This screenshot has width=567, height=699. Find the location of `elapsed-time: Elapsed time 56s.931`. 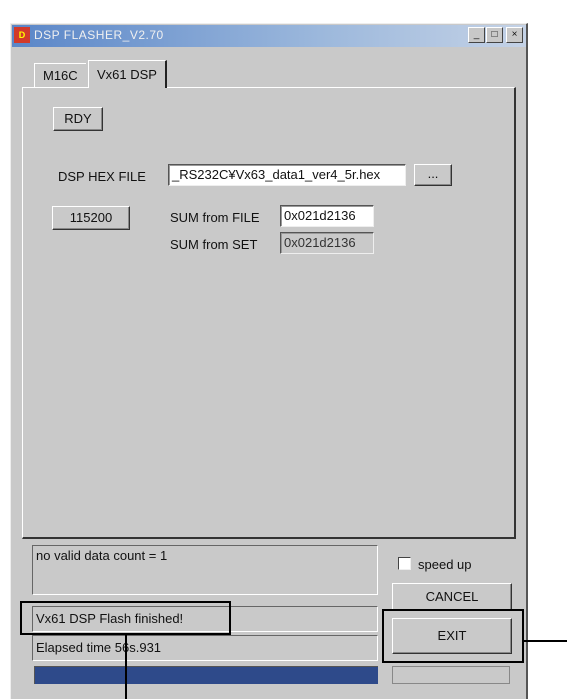

elapsed-time: Elapsed time 56s.931 is located at coordinates (205, 648).